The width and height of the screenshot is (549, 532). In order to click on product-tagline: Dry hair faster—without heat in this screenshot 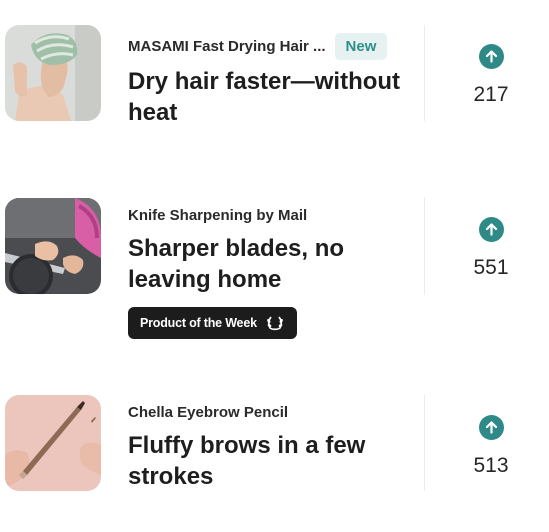, I will do `click(269, 97)`.